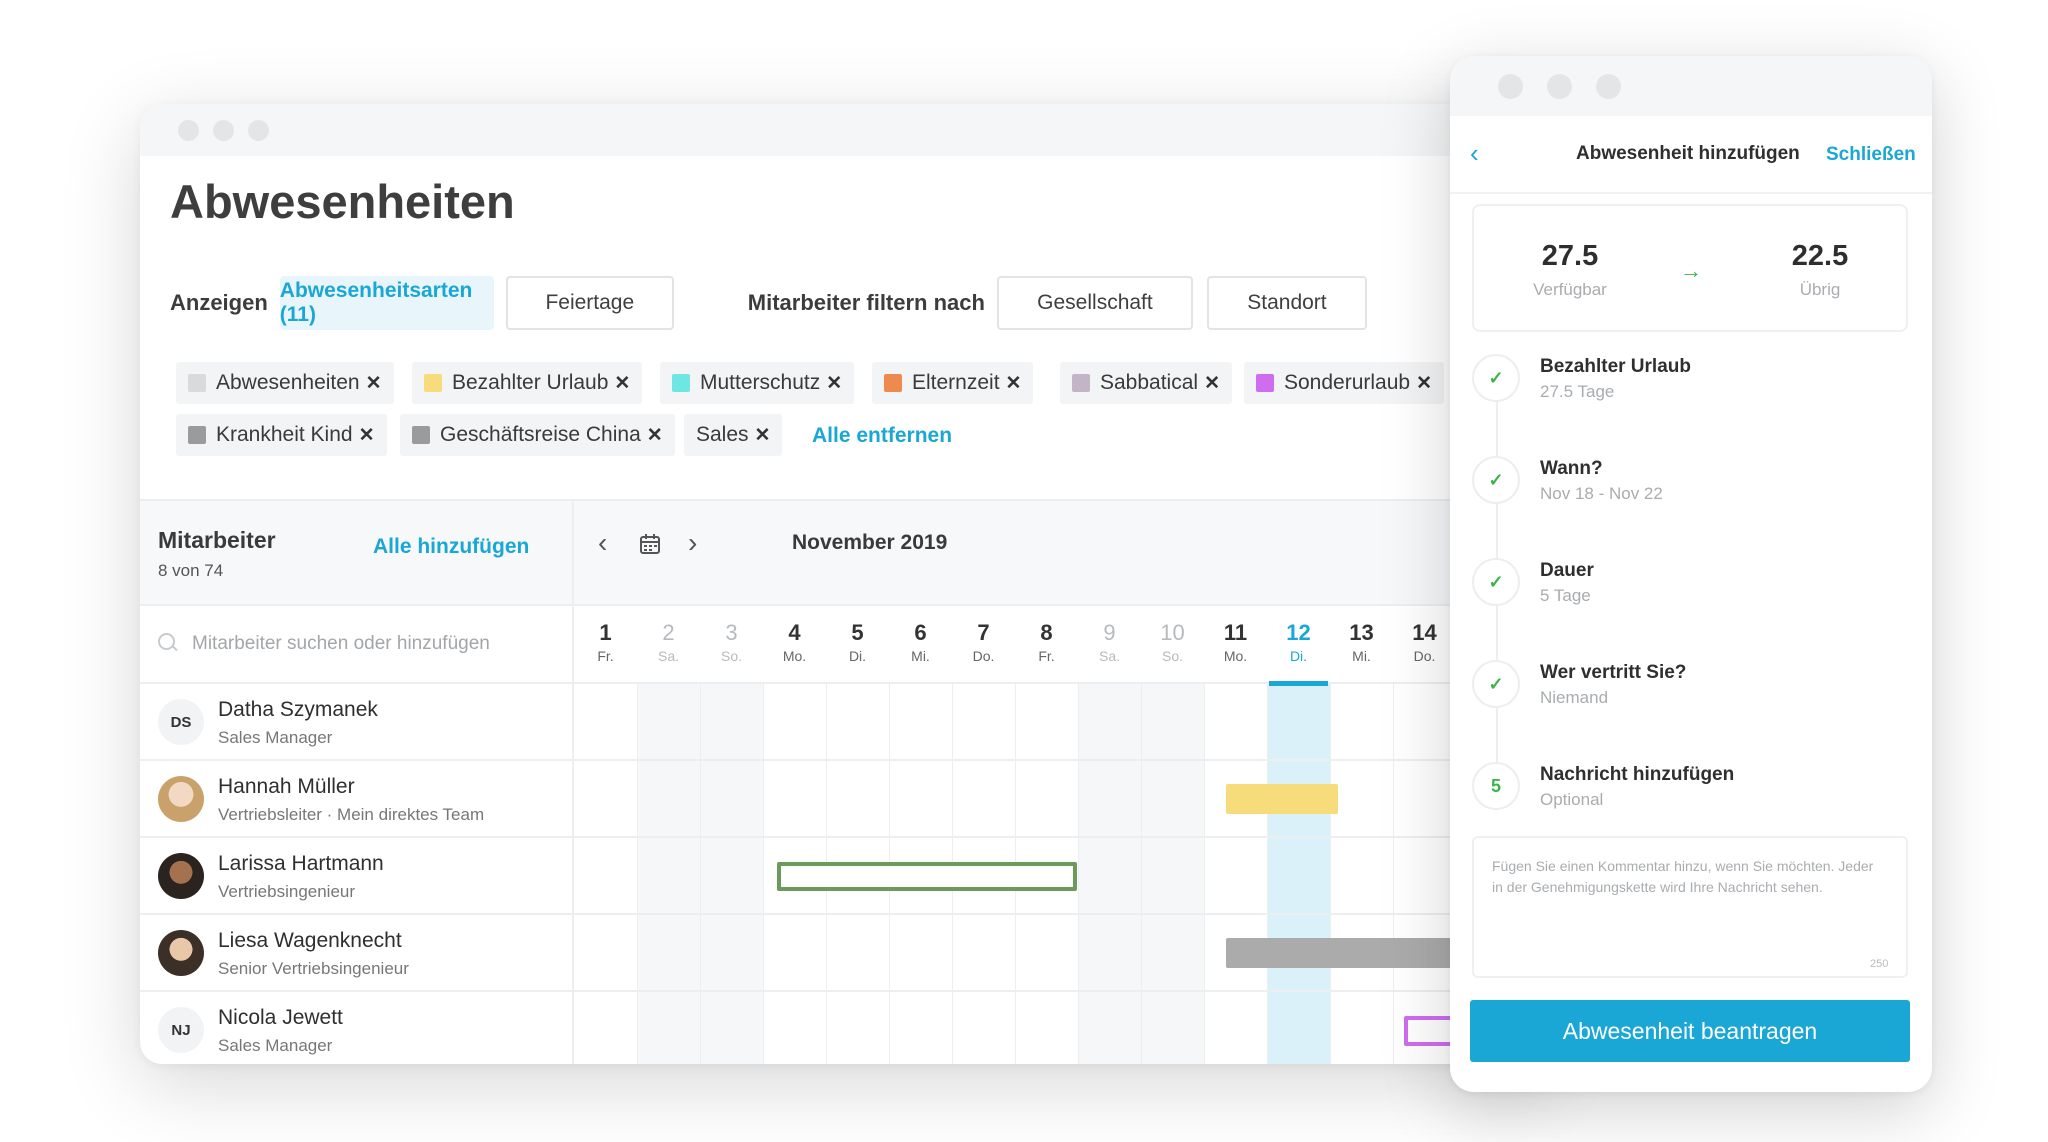  I want to click on employee-role: Sales Manager, so click(275, 737).